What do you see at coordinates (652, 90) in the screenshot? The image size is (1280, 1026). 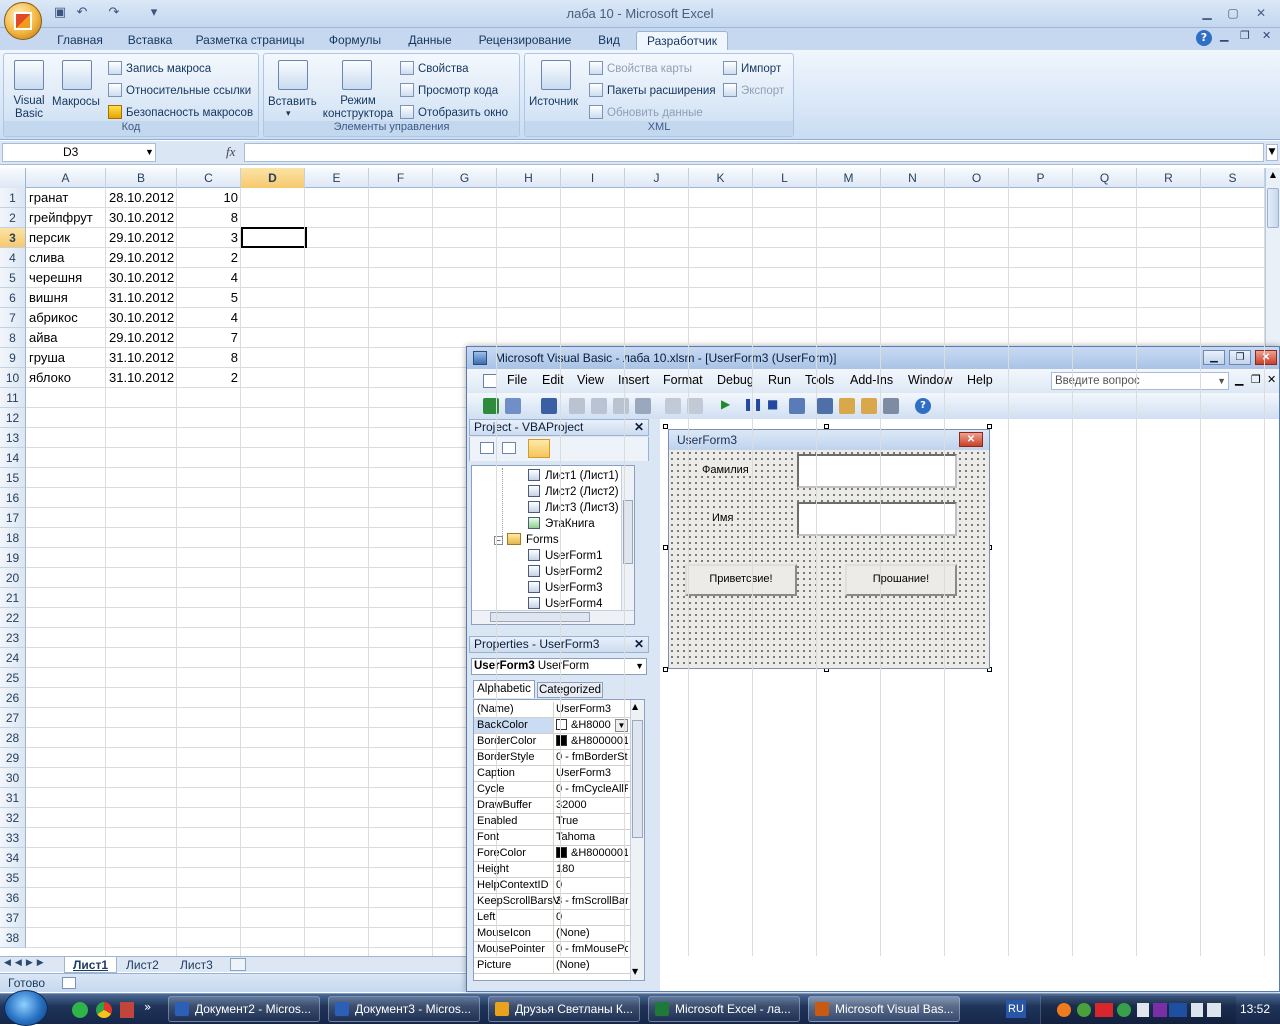 I see `expansion-packs-button: Пакеты расширения` at bounding box center [652, 90].